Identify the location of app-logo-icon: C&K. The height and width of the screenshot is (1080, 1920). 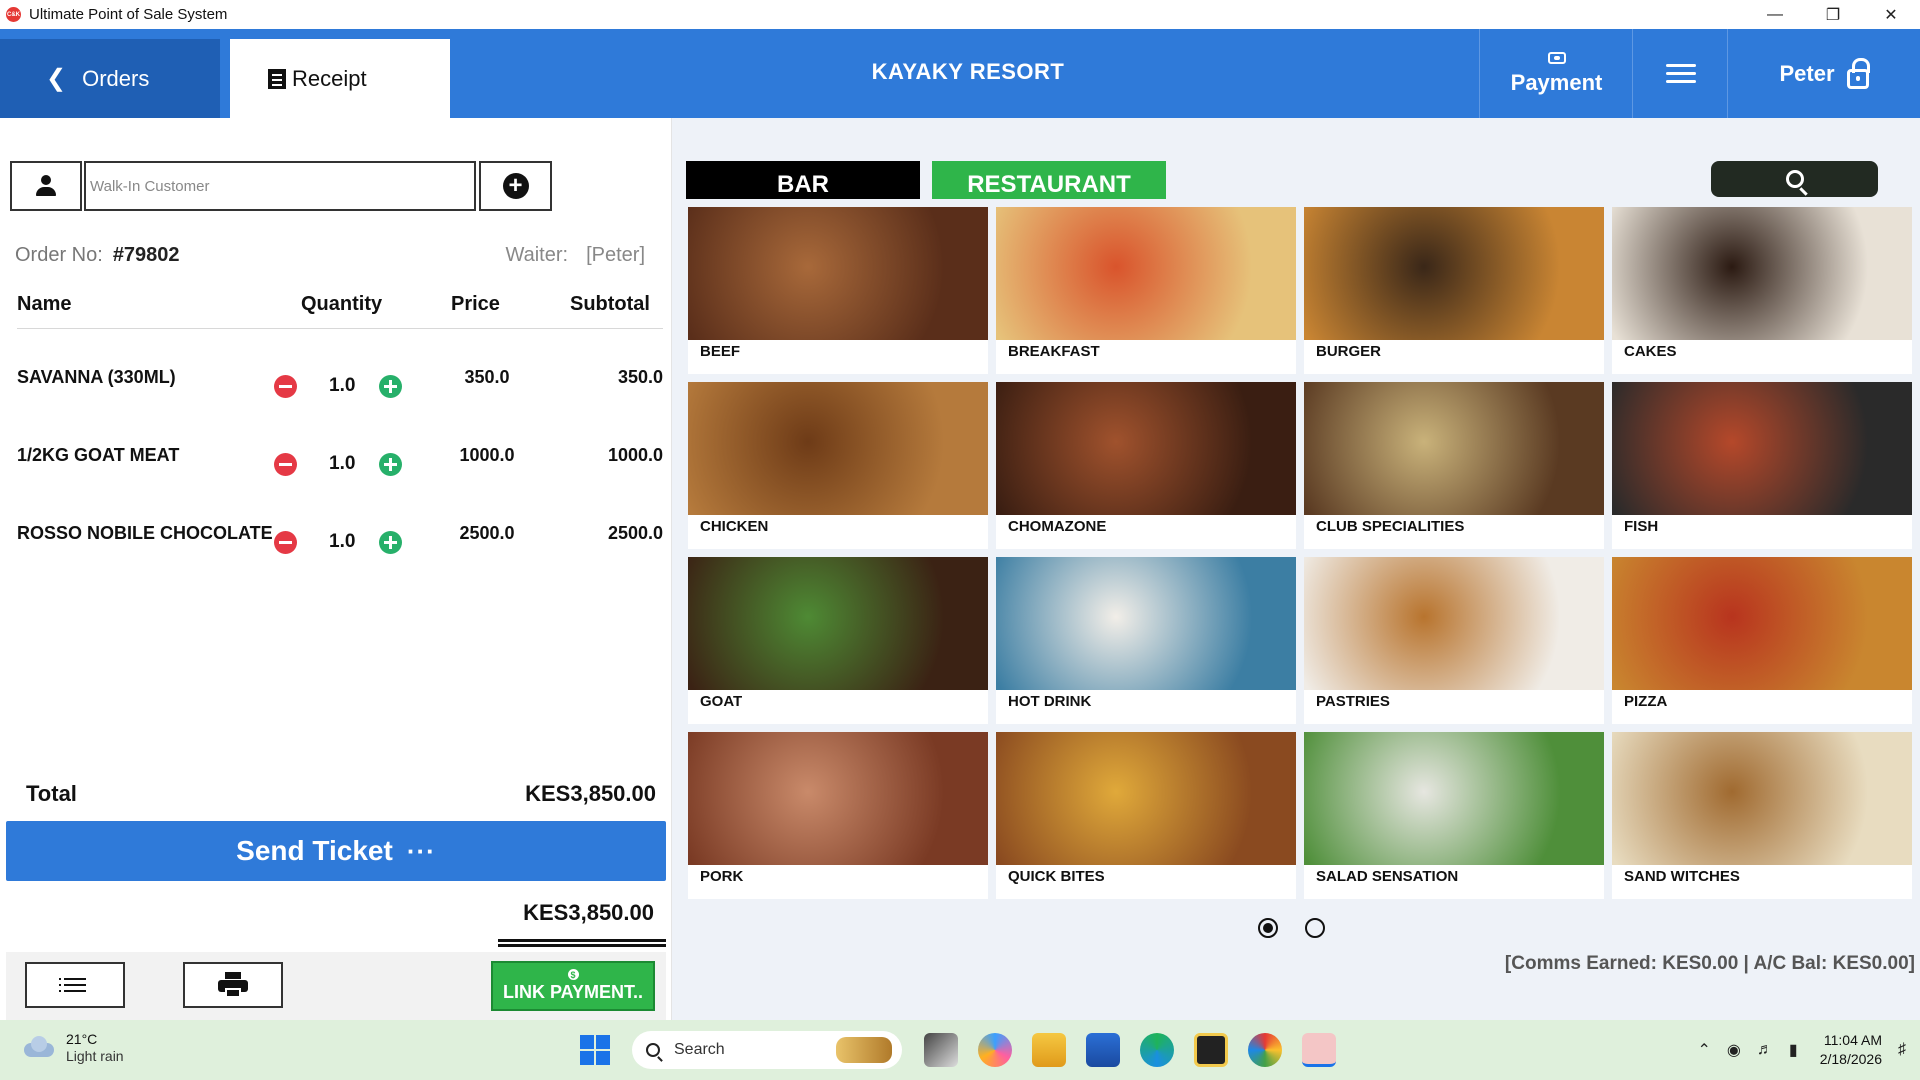
(13, 14).